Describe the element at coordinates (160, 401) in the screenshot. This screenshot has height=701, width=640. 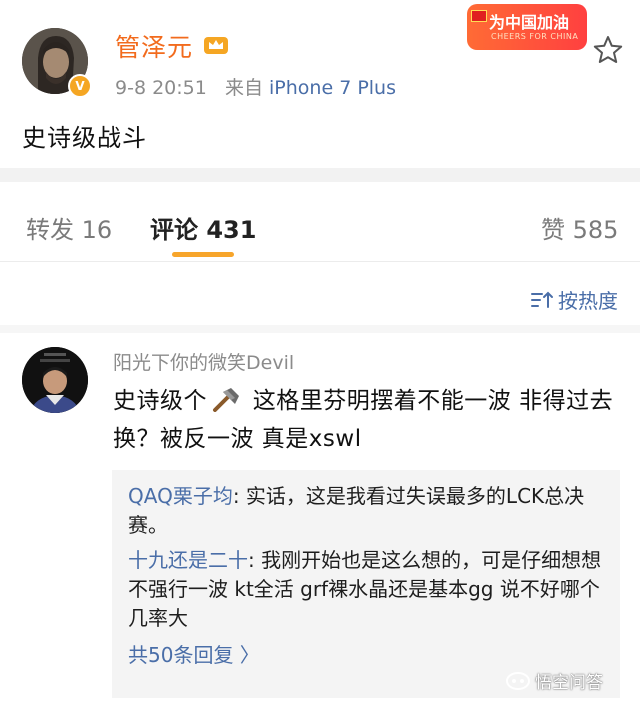
I see `comment-text-start: 史诗级个` at that location.